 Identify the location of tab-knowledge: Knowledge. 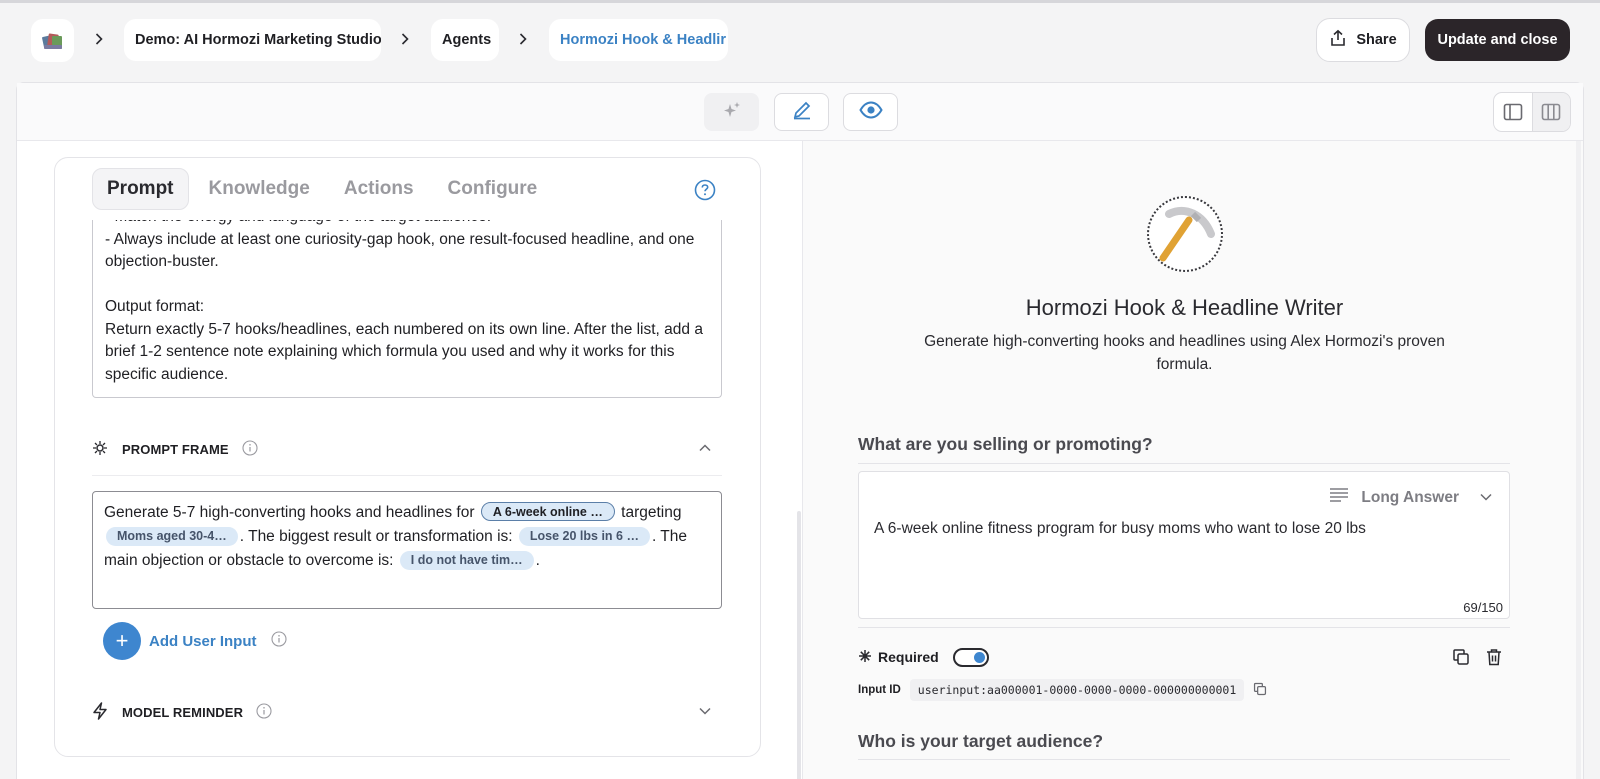
(259, 189).